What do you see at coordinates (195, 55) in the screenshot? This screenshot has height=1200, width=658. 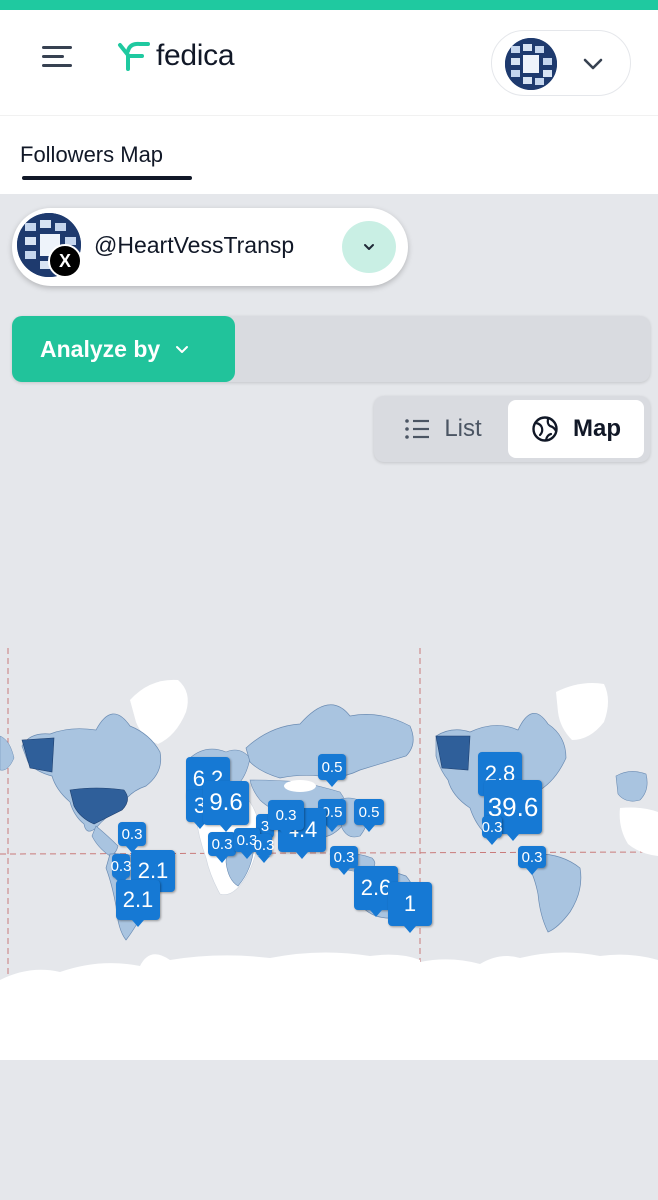 I see `app-name: fedica` at bounding box center [195, 55].